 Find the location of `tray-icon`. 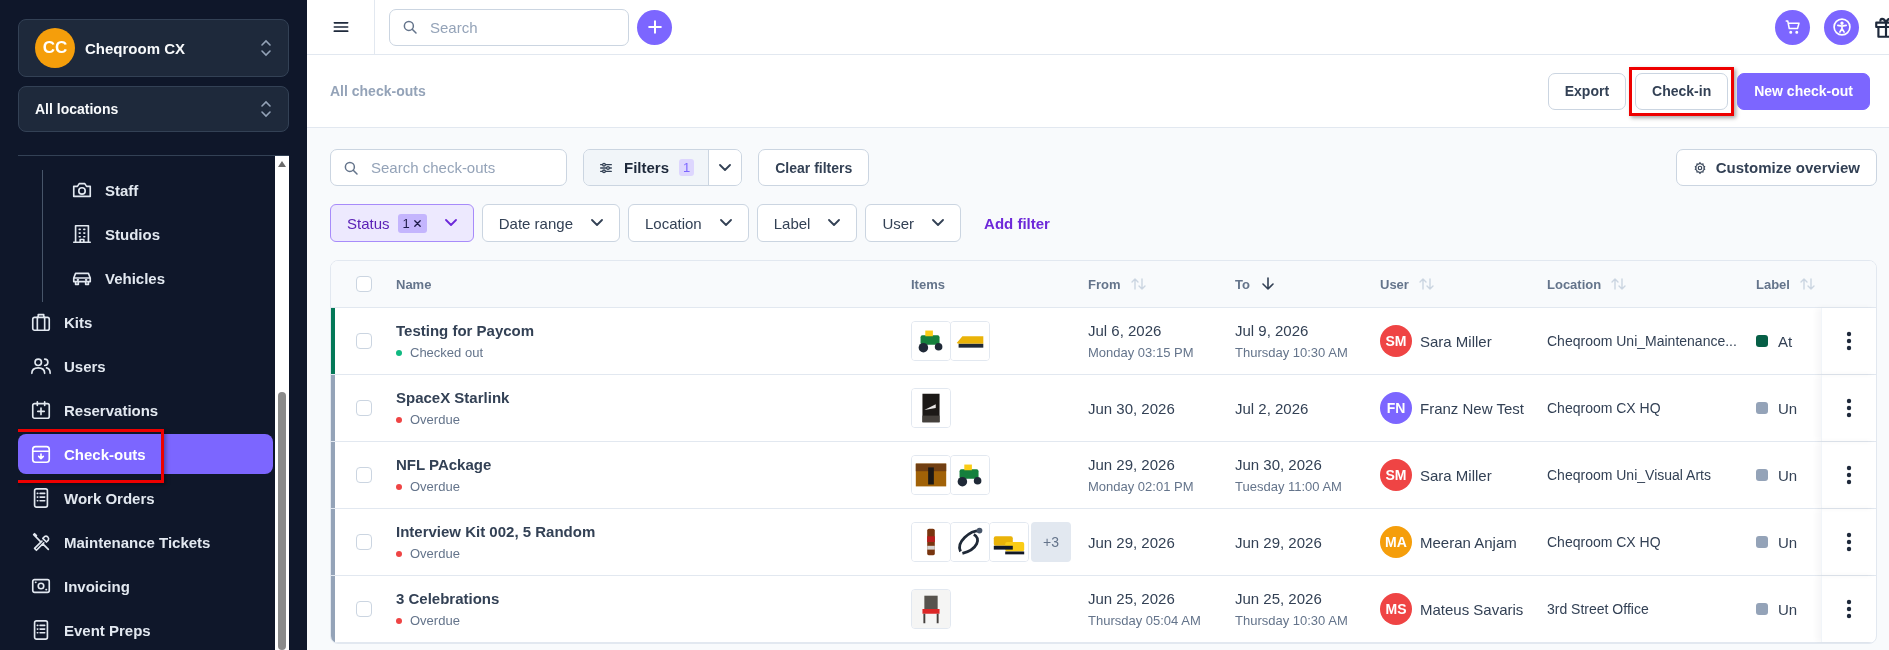

tray-icon is located at coordinates (41, 454).